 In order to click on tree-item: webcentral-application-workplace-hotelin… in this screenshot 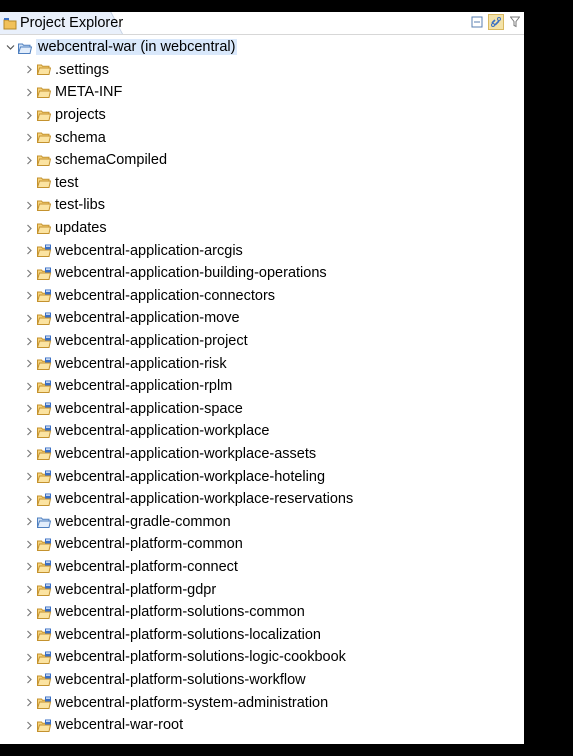, I will do `click(262, 476)`.